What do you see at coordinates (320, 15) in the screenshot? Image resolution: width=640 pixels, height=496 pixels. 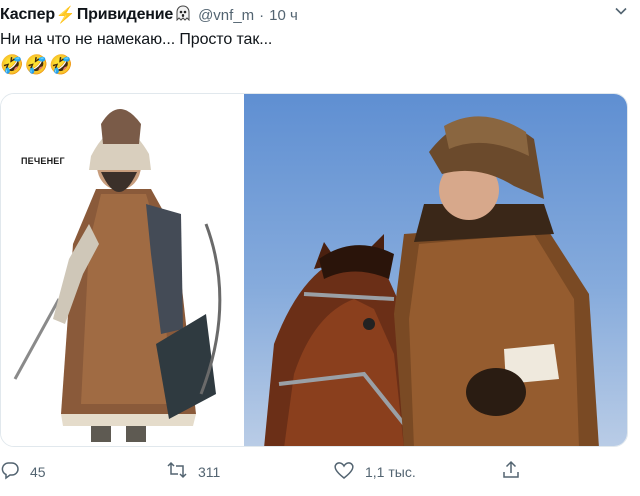 I see `tweet-header: Каспер ⚡ Привидение @vnf_m · 10 ч` at bounding box center [320, 15].